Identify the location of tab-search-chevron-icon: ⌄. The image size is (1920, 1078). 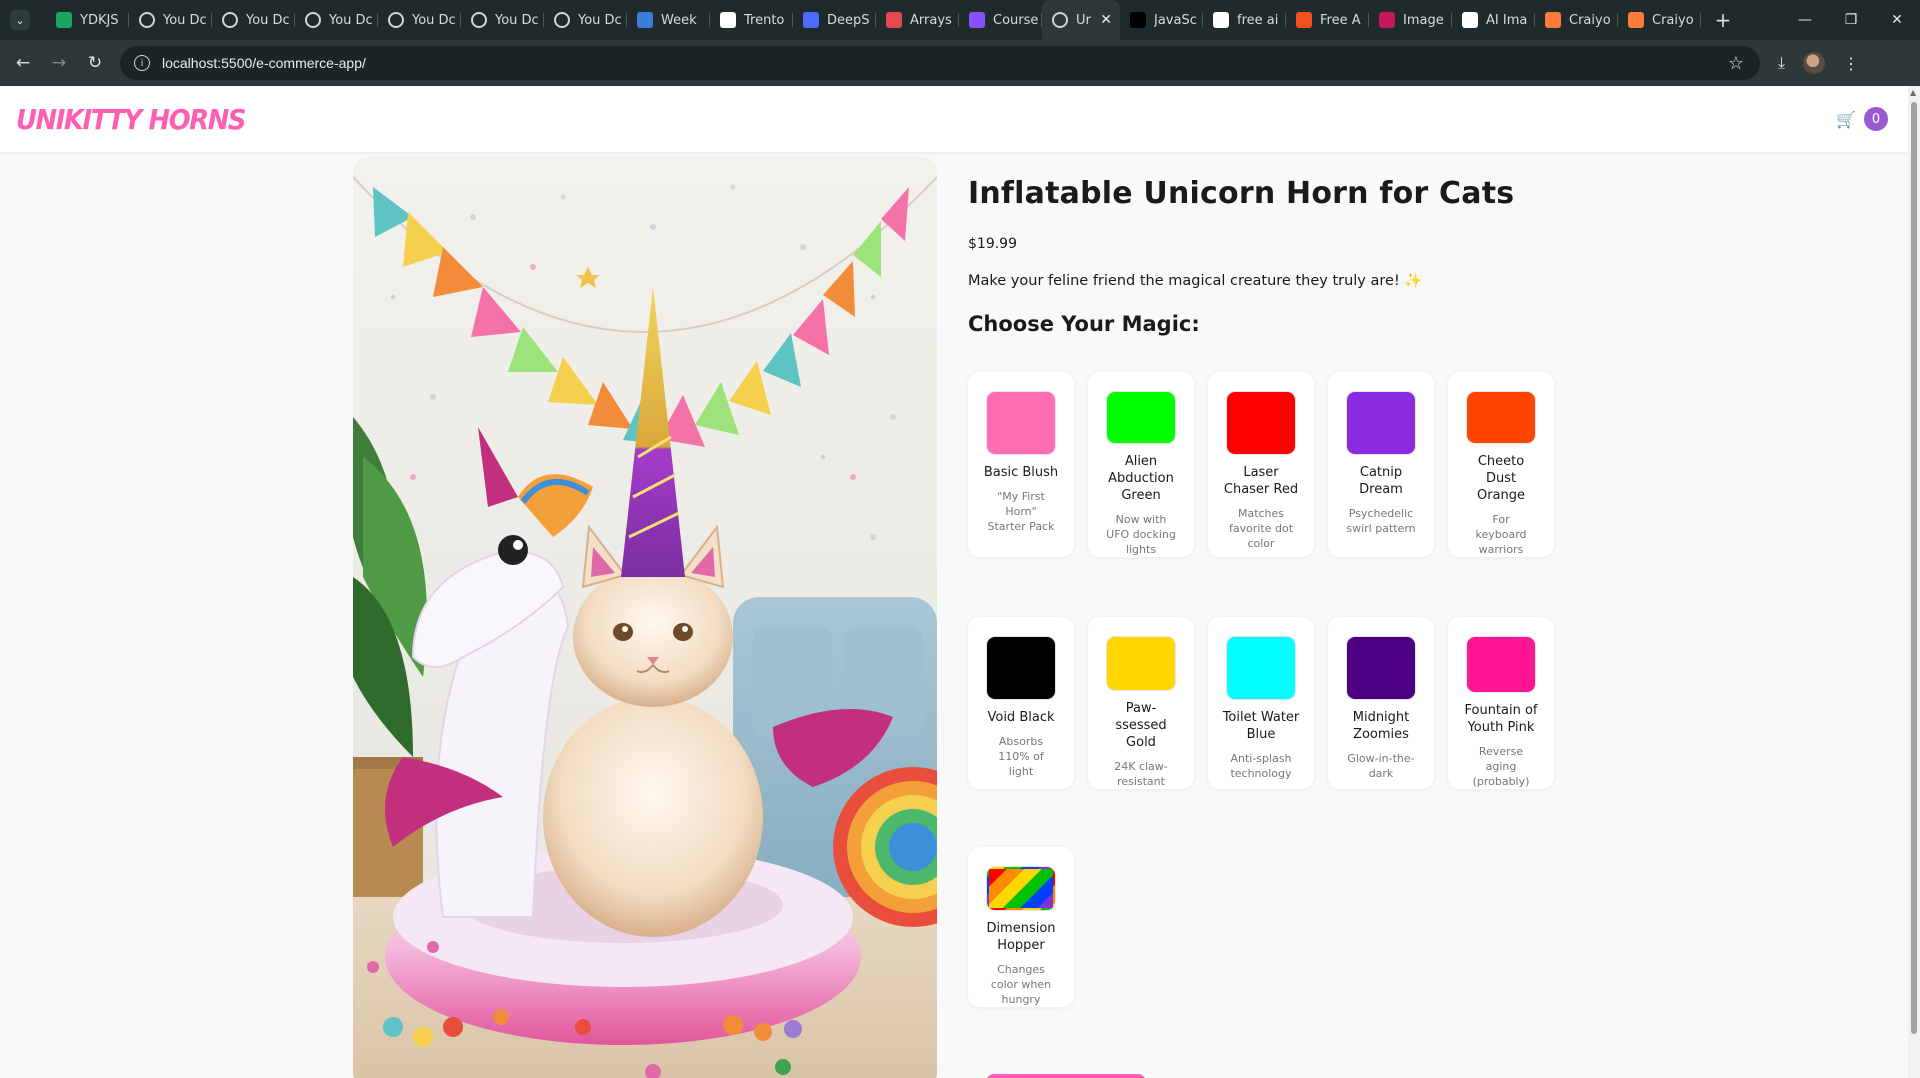
(20, 20).